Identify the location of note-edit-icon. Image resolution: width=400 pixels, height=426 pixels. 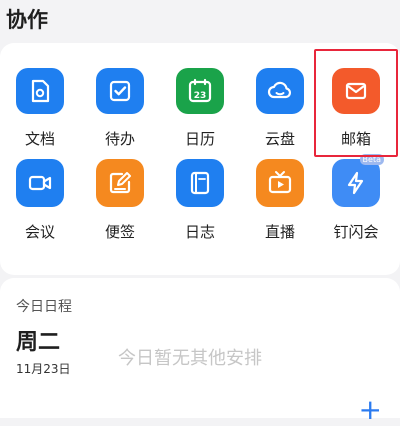
(120, 183).